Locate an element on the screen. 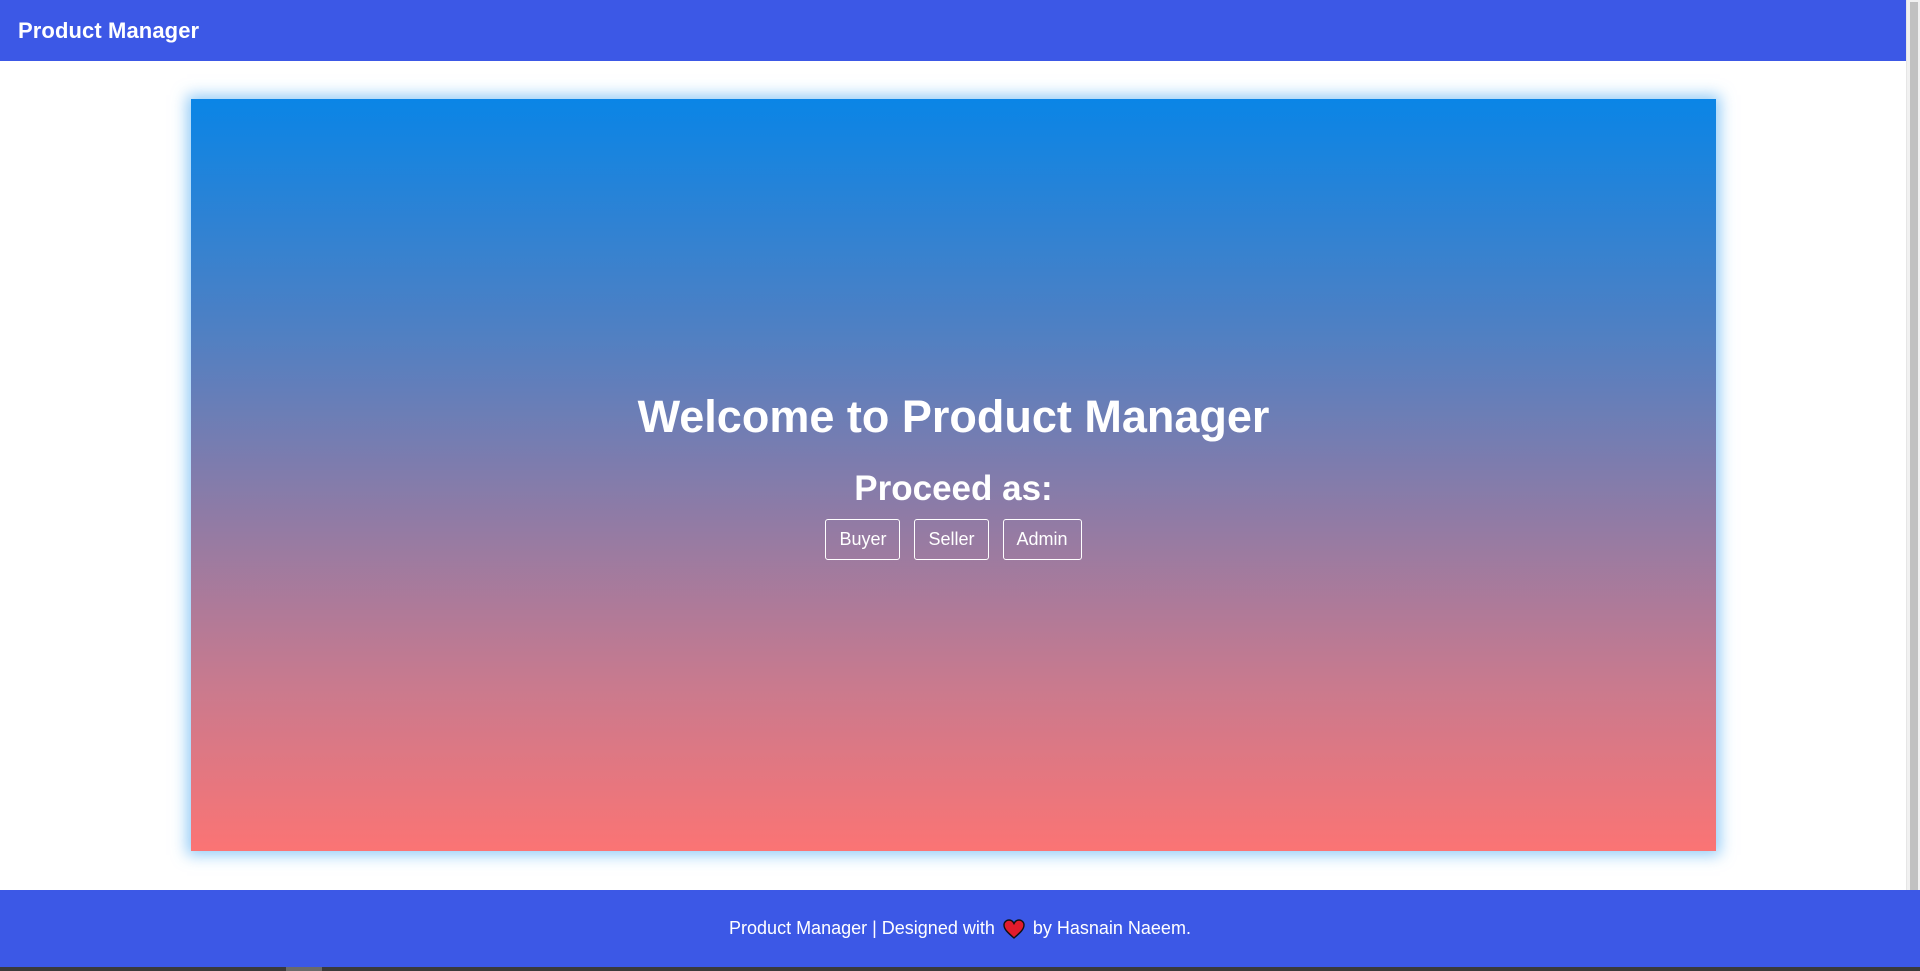  role-button-group: Buyer Seller Admin is located at coordinates (953, 539).